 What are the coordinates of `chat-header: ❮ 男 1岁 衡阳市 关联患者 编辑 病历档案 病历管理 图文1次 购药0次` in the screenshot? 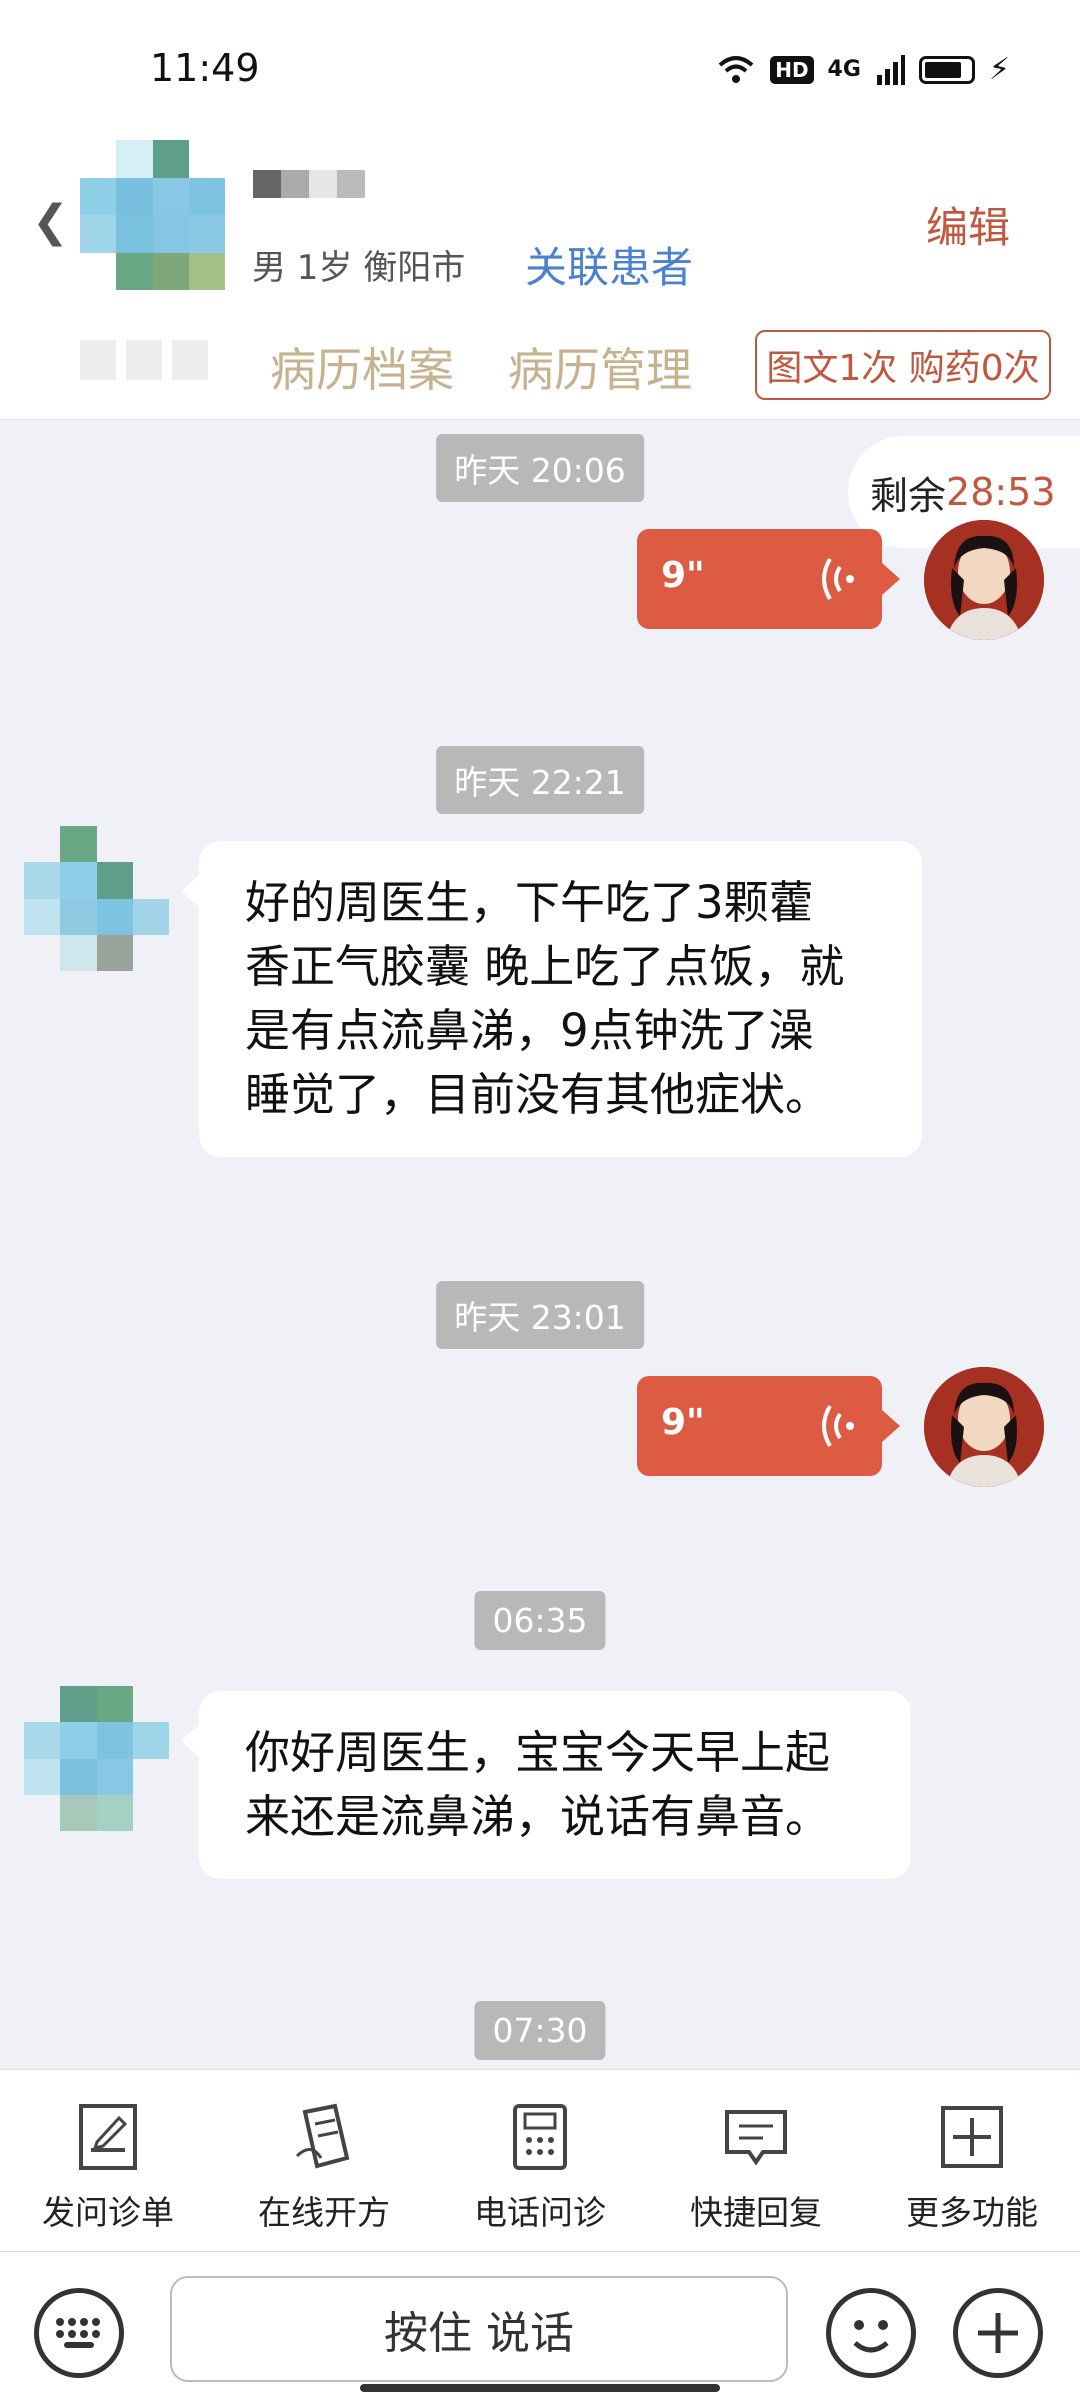 It's located at (540, 275).